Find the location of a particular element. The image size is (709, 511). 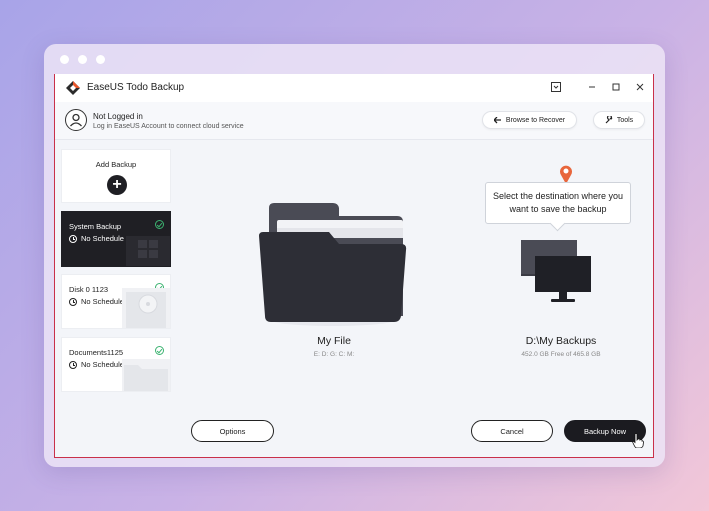

backup-card-title: Documents1125 is located at coordinates (96, 352).